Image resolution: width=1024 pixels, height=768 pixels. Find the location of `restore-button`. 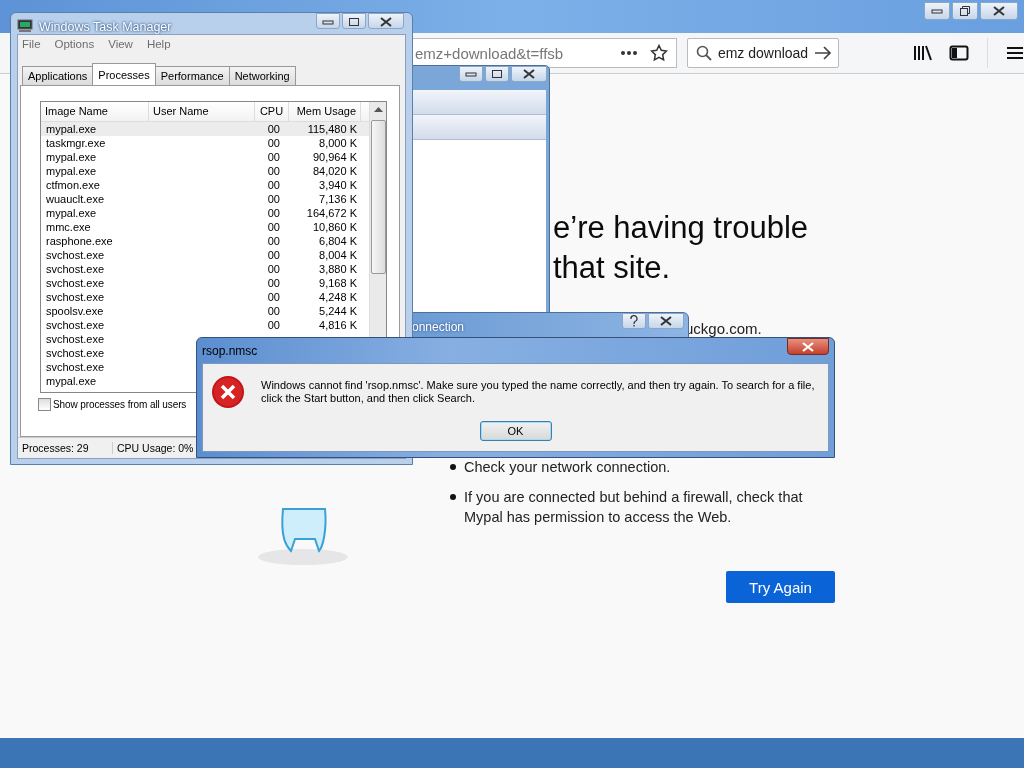

restore-button is located at coordinates (965, 11).